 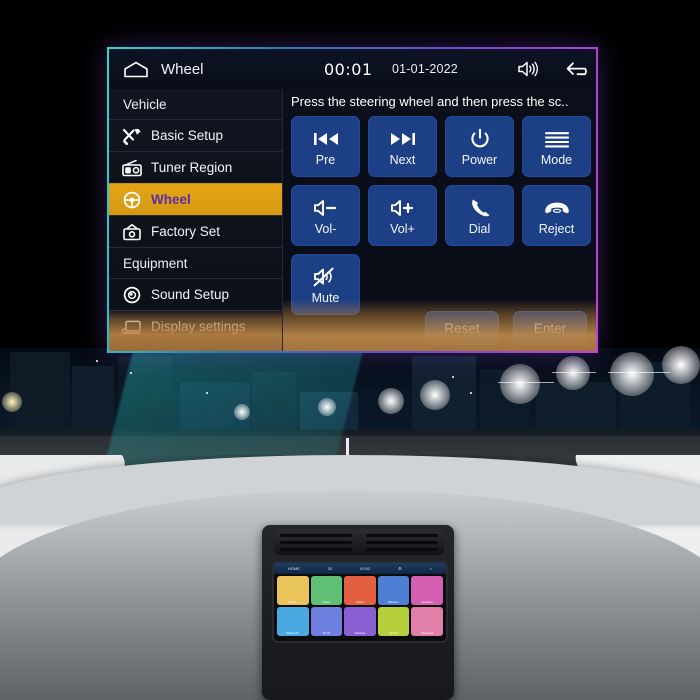 I want to click on sidebar-item-label: Basic Setup, so click(x=187, y=135).